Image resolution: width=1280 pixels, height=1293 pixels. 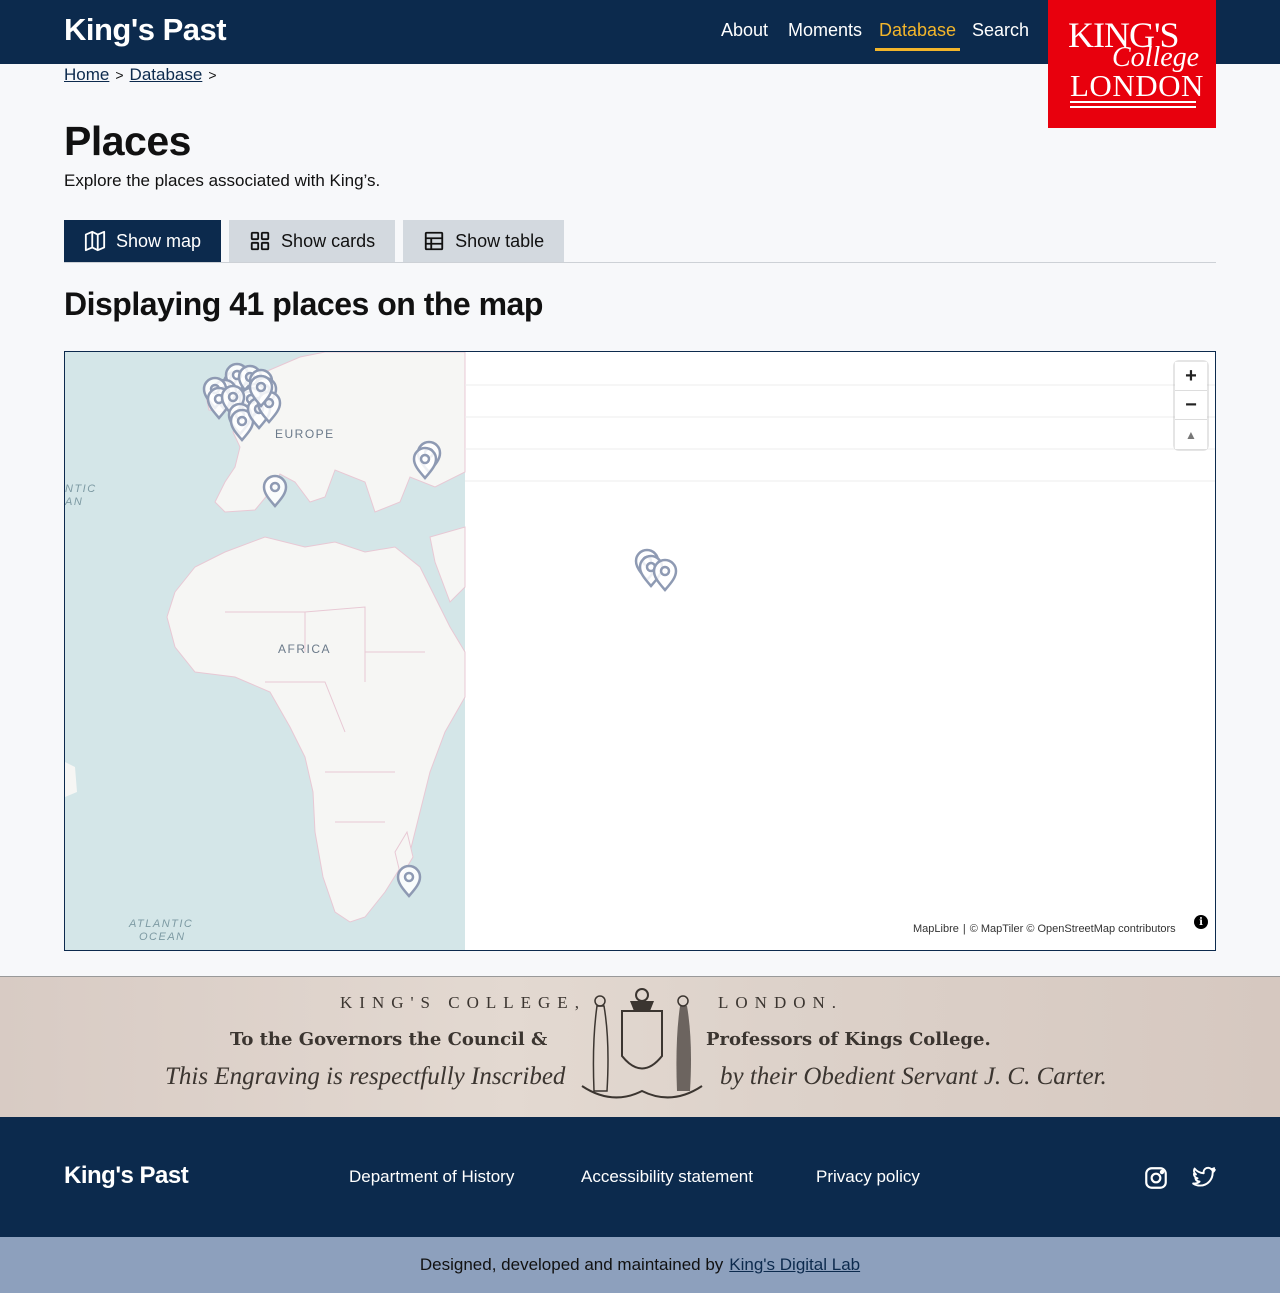 I want to click on zoom-out-button: −, so click(x=1191, y=405).